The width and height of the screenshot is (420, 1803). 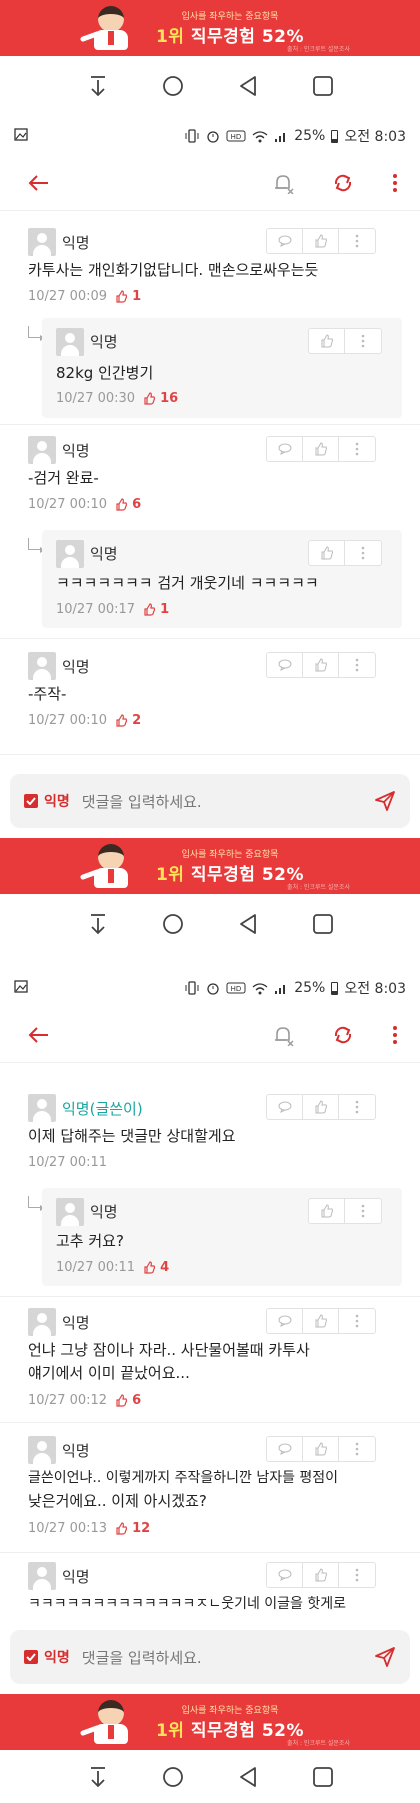 I want to click on battery-percent: 25%, so click(x=310, y=136).